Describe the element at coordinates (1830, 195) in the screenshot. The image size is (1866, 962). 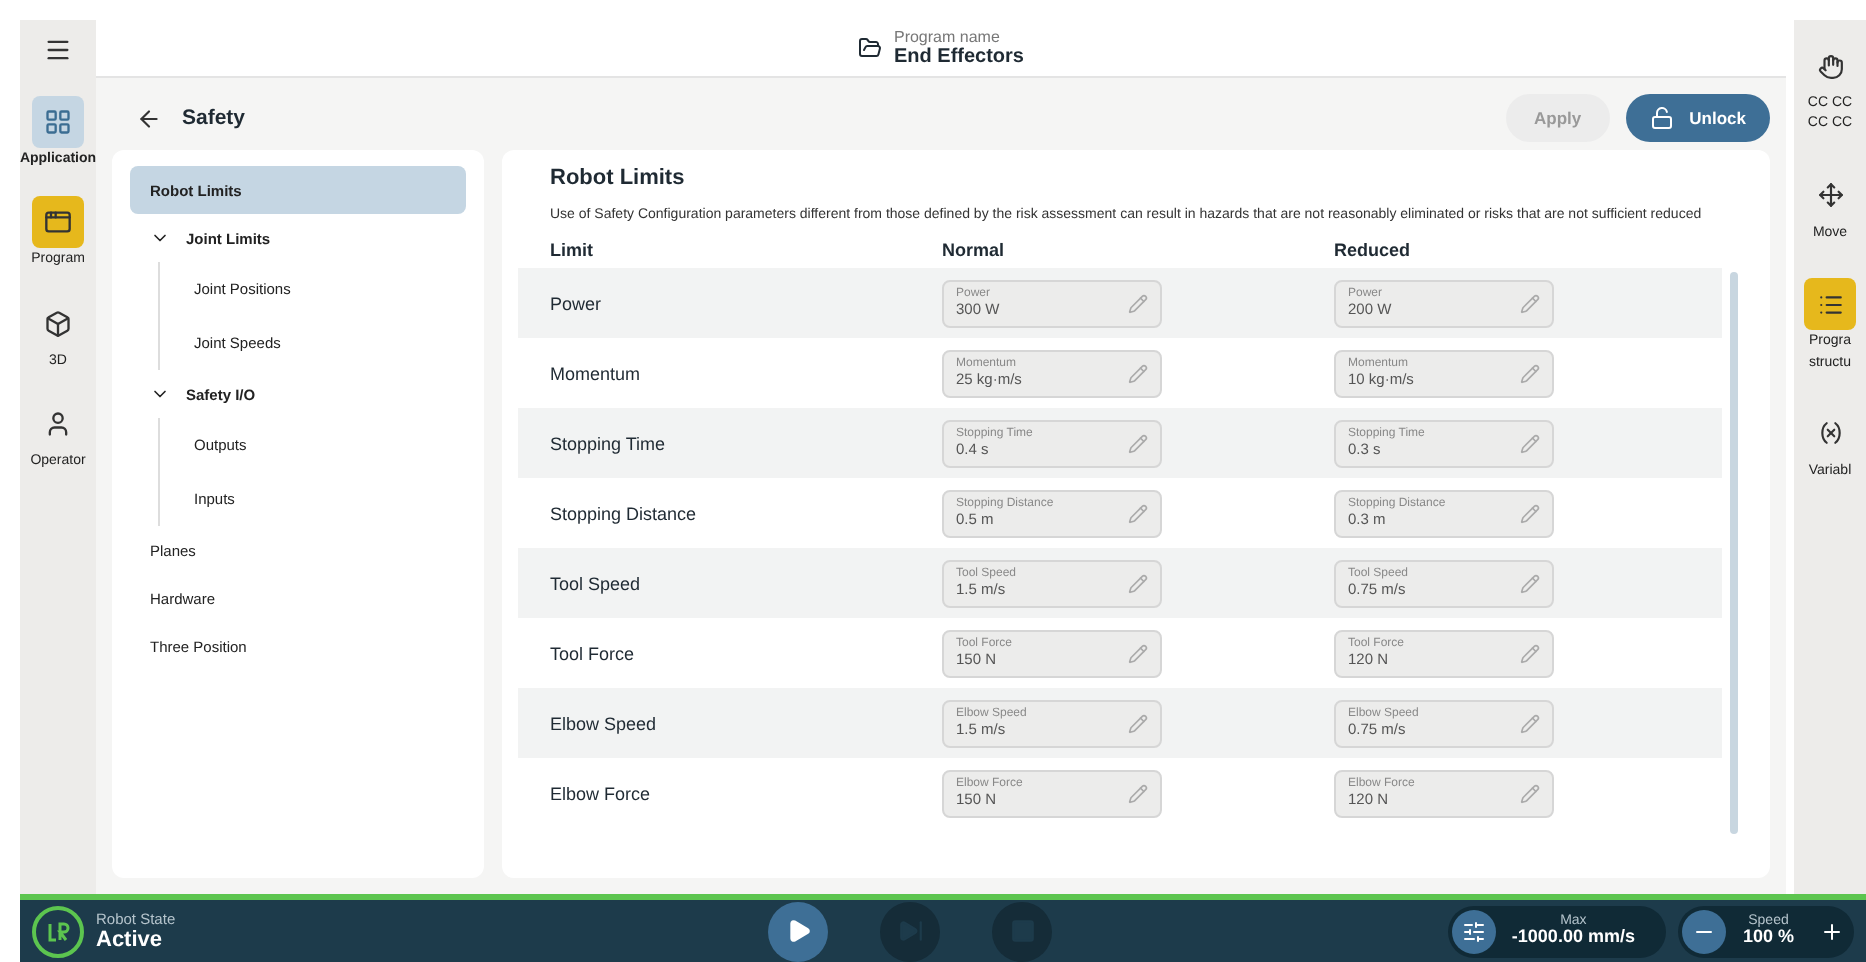
I see `move-arrows-icon` at that location.